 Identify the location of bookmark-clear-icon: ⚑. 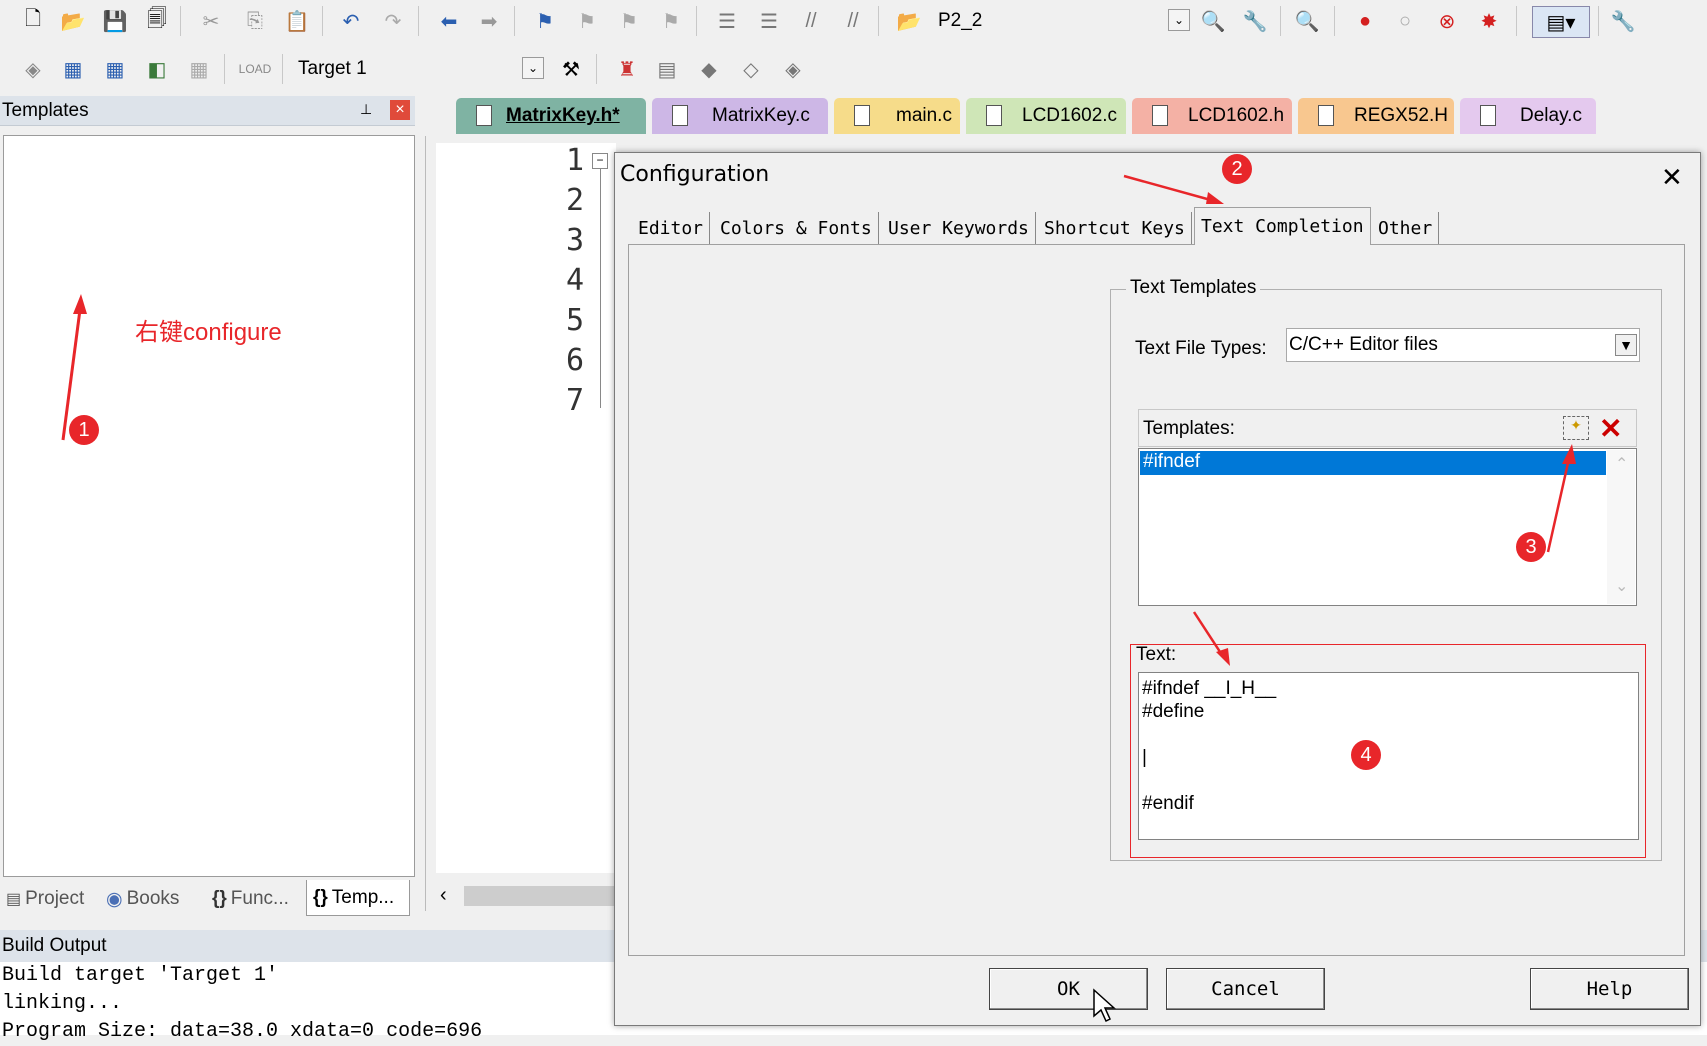
(671, 21).